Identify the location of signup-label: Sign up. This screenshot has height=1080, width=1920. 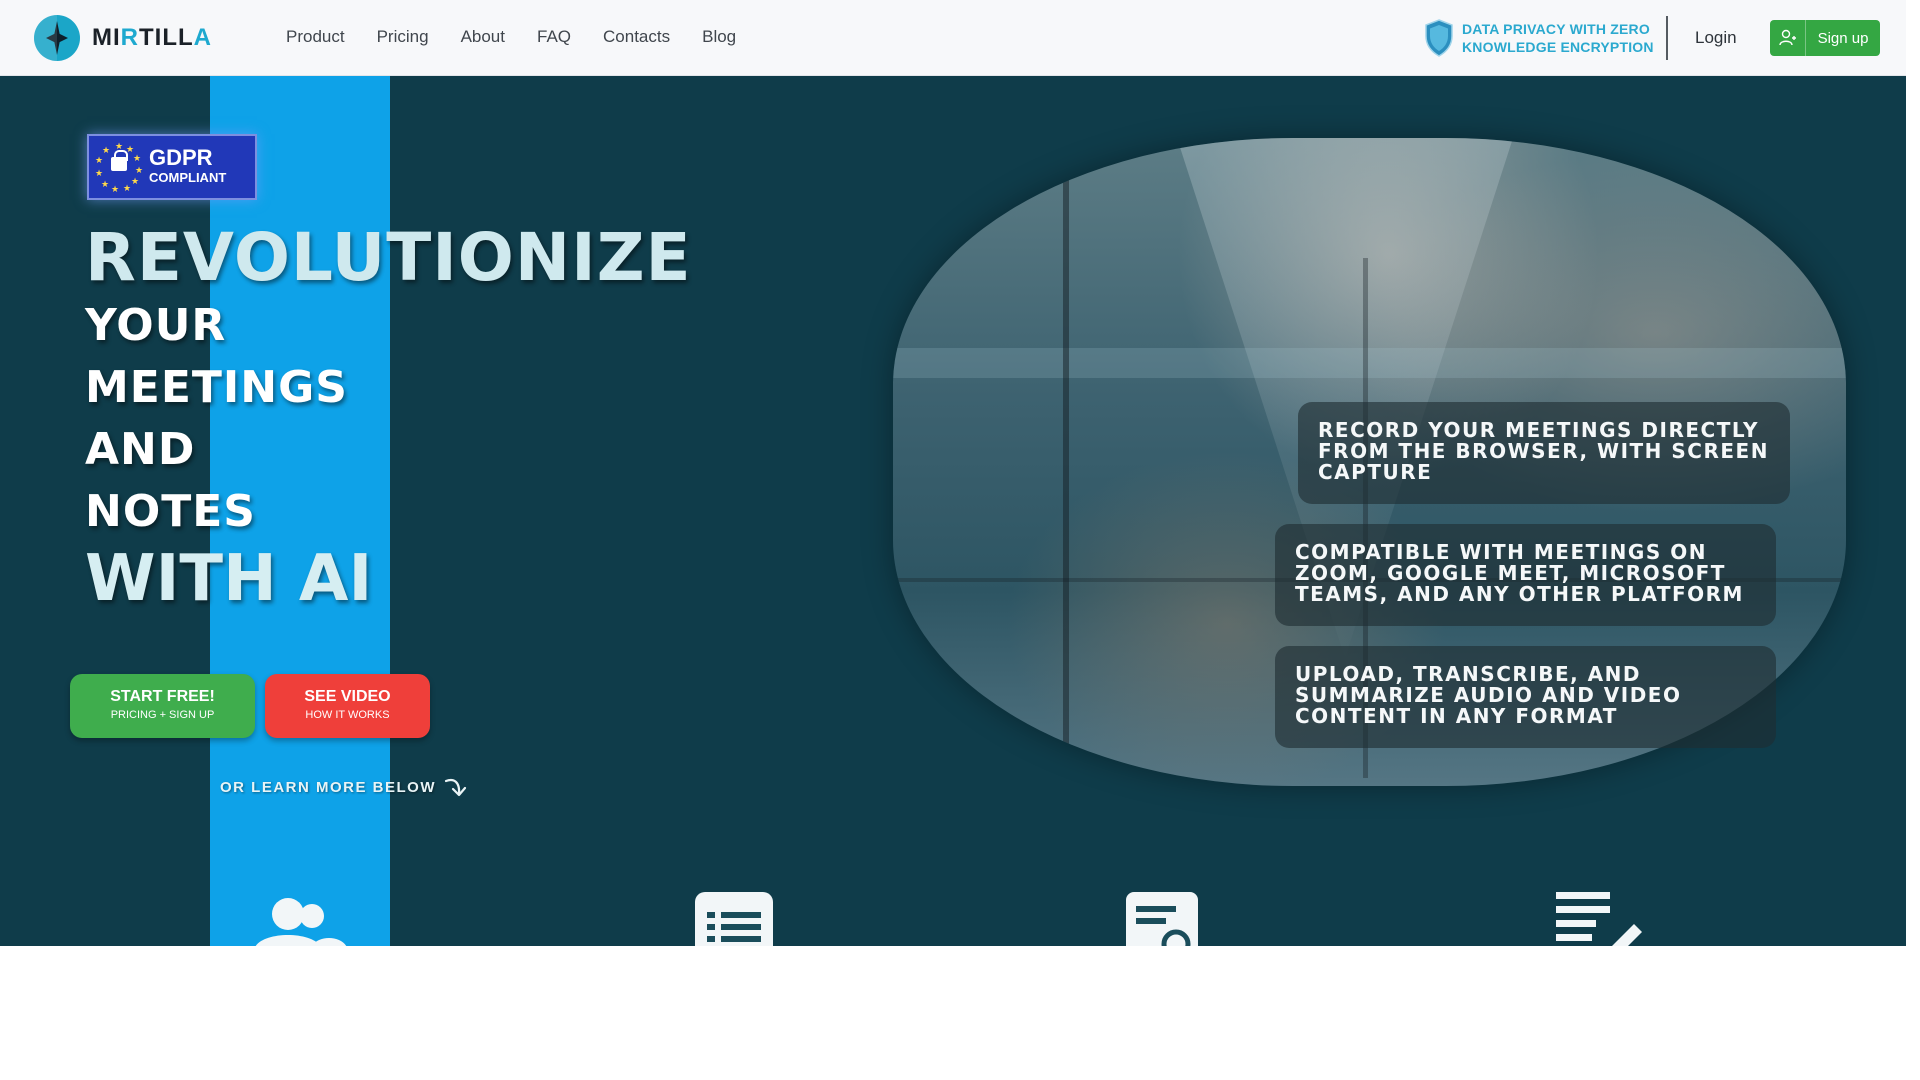
(1843, 38).